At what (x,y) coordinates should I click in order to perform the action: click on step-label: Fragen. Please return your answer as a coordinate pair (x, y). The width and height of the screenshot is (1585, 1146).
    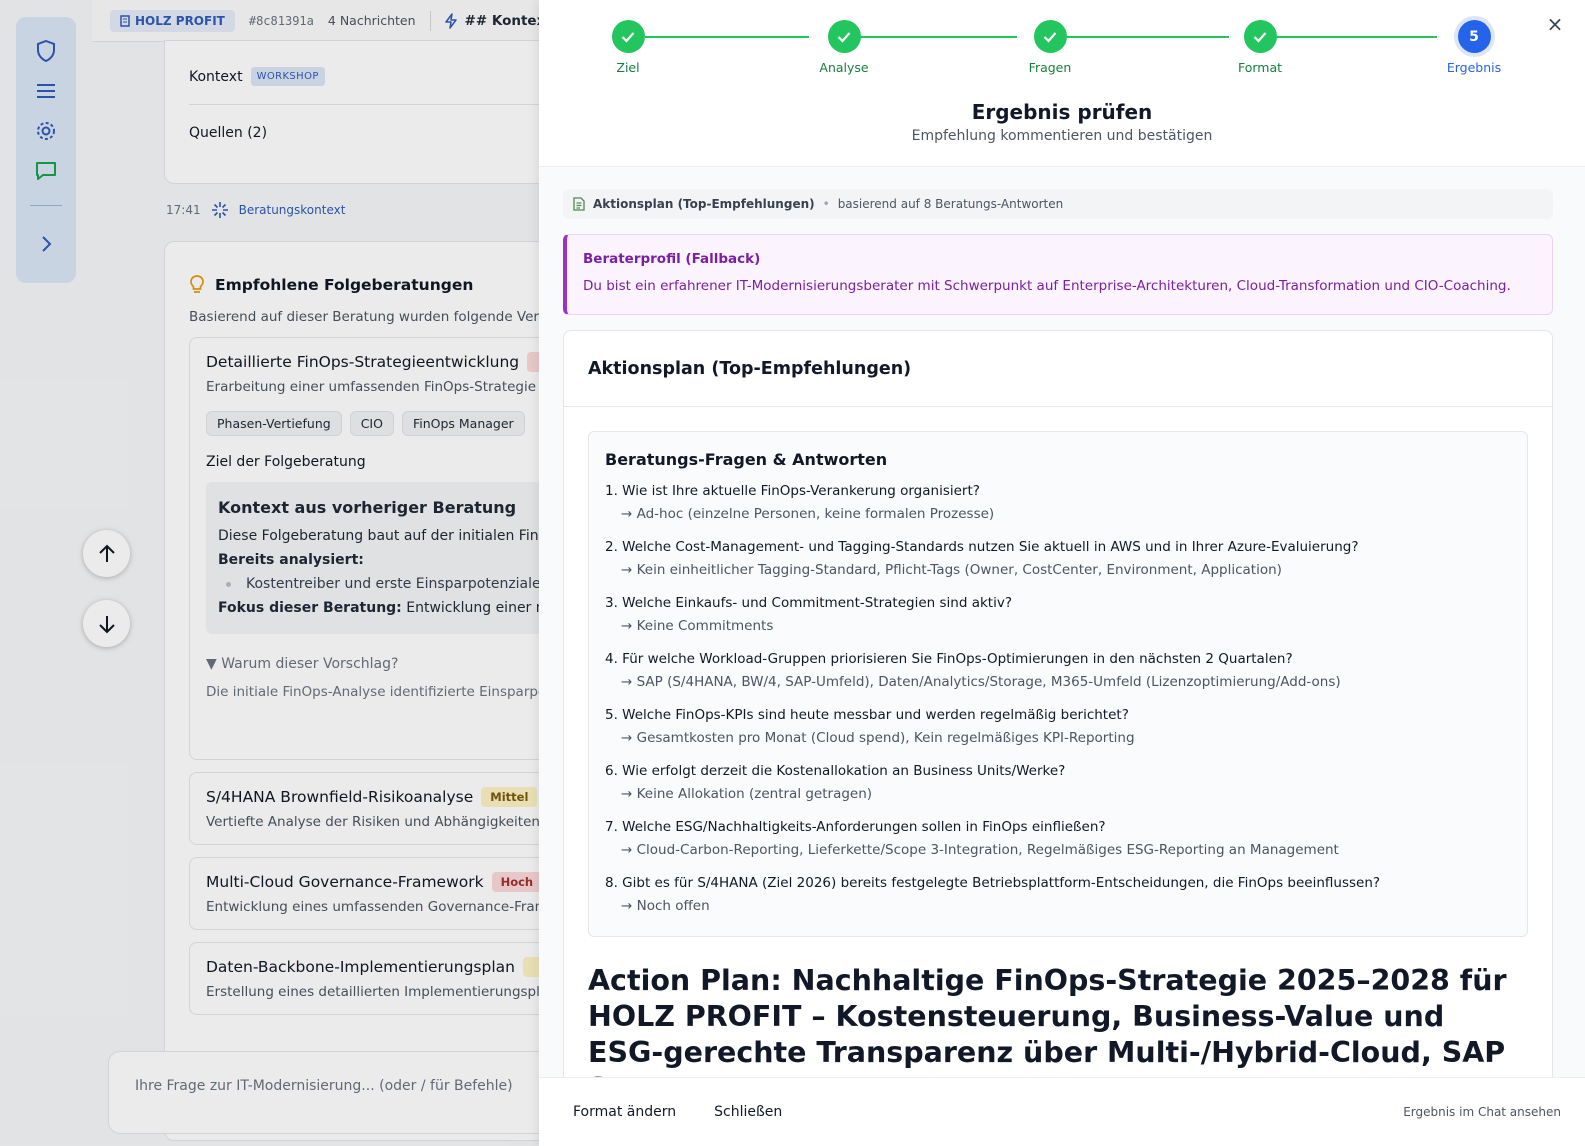
    Looking at the image, I should click on (1050, 67).